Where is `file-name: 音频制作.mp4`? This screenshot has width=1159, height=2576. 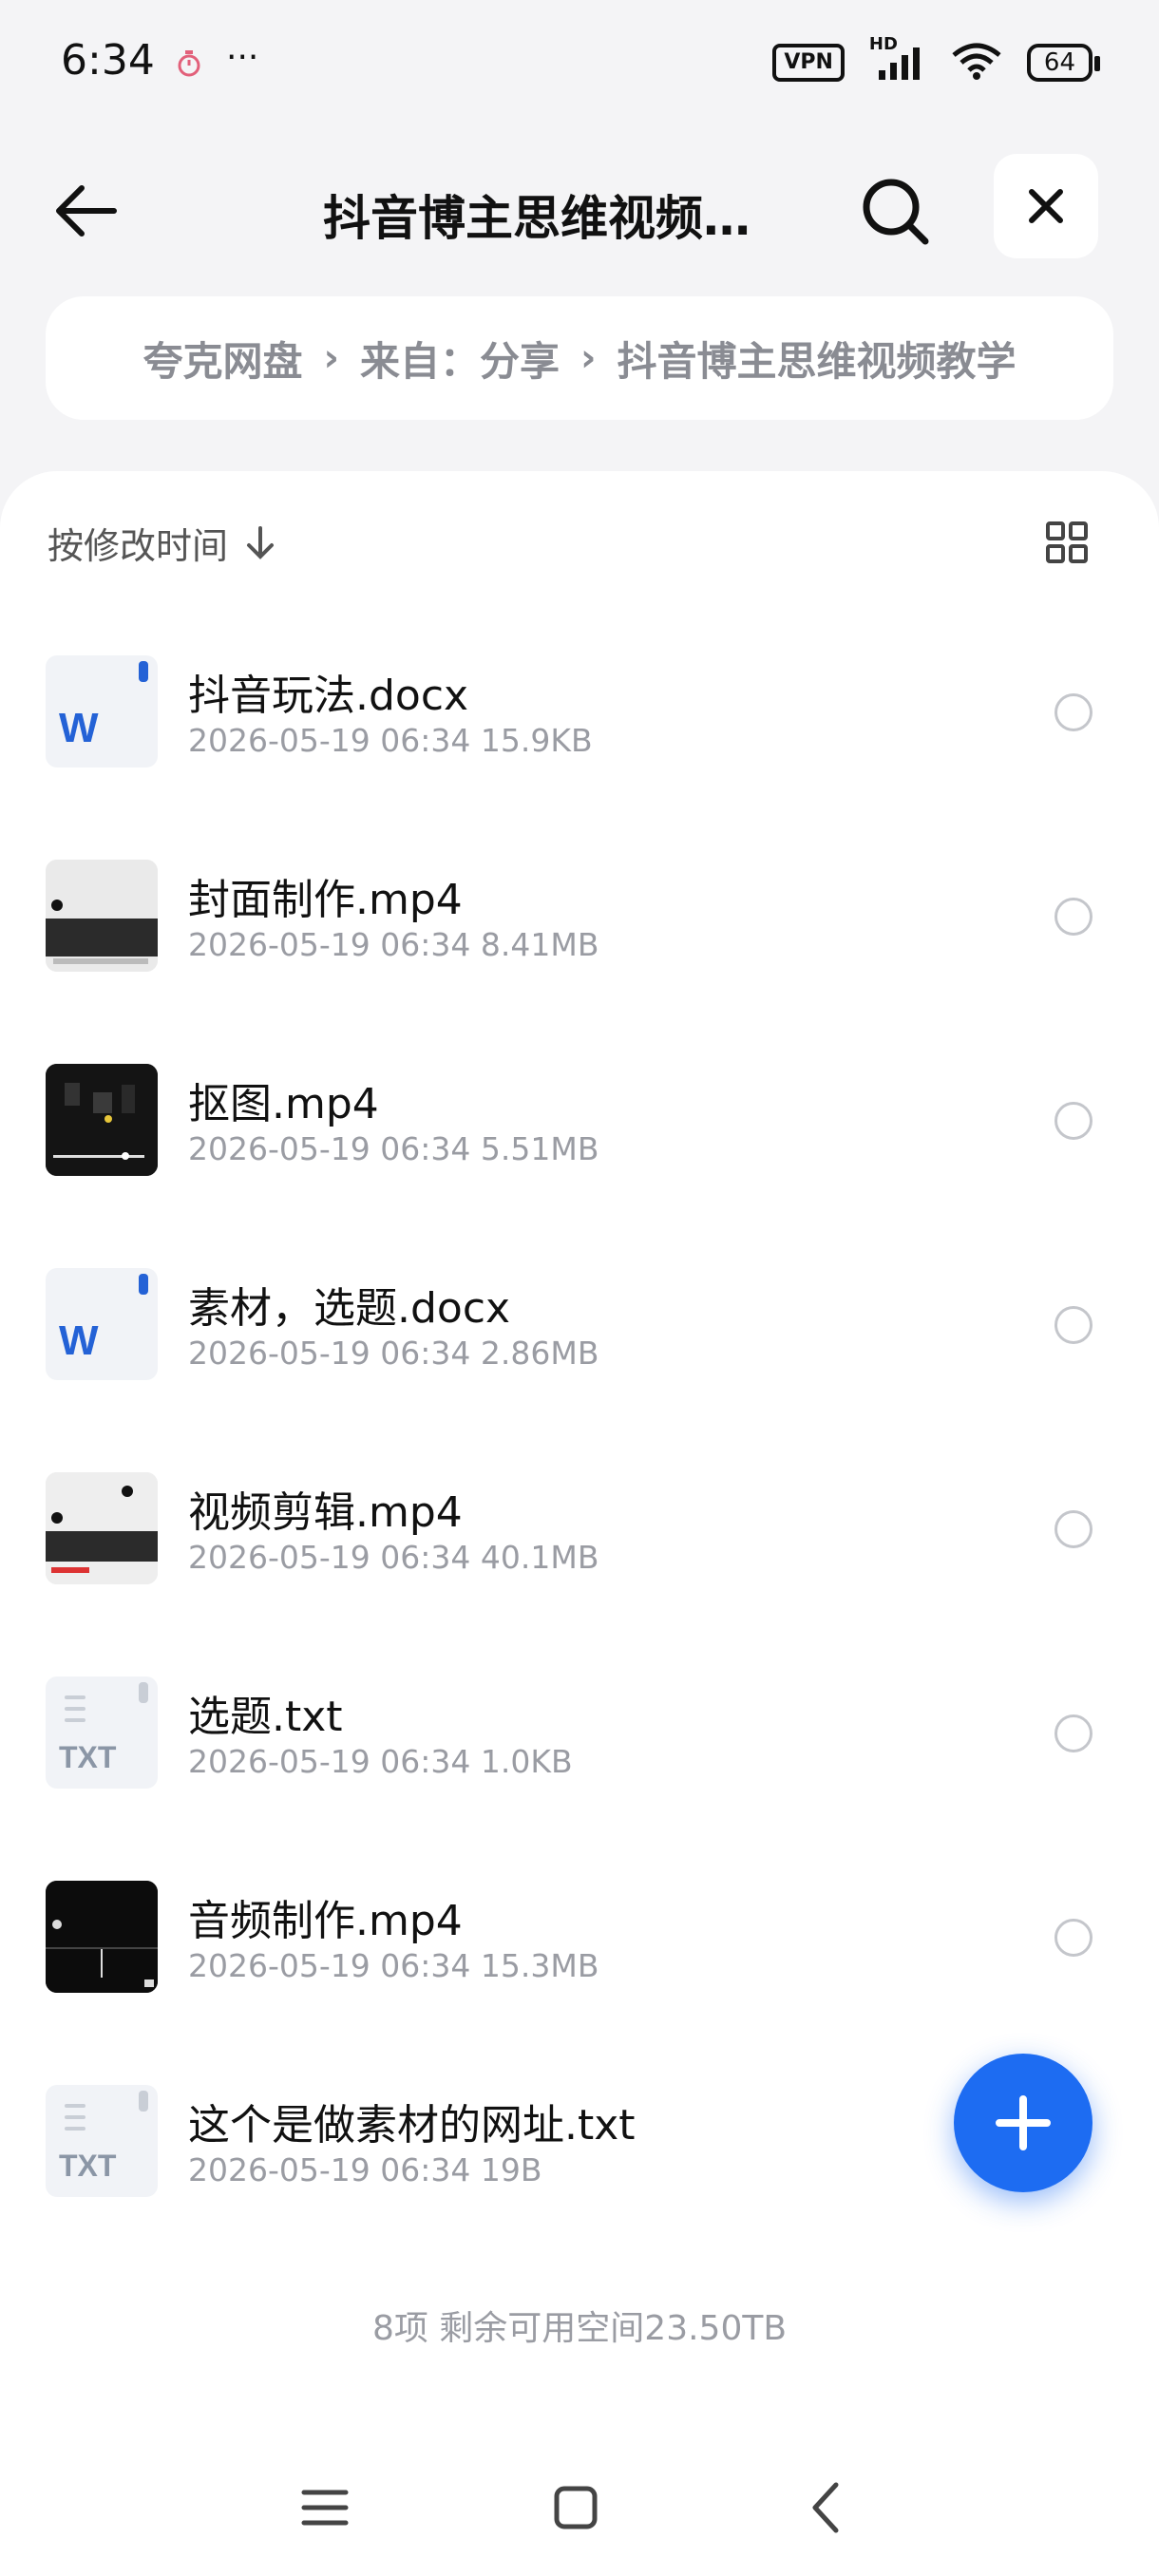
file-name: 音频制作.mp4 is located at coordinates (325, 1921).